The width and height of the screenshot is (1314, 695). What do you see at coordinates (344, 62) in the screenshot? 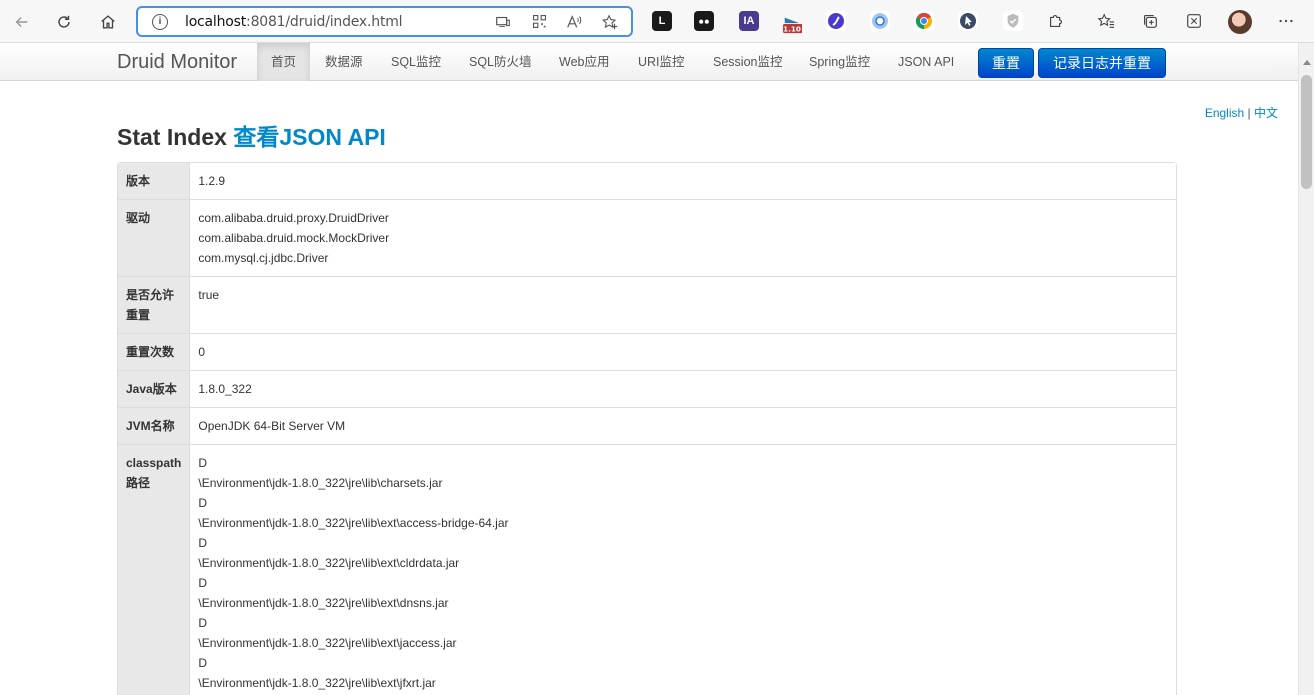
I see `nav-datasource: 数据源` at bounding box center [344, 62].